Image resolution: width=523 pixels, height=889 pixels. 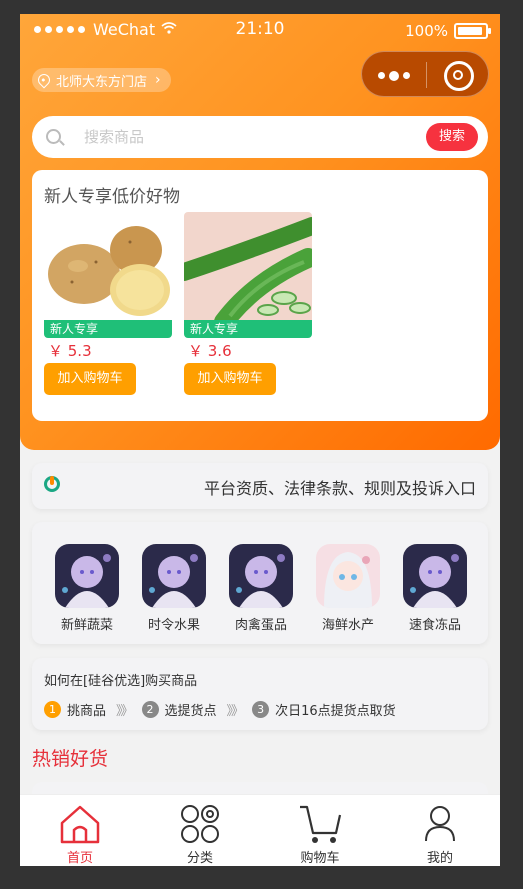 What do you see at coordinates (426, 31) in the screenshot?
I see `battery-percent: 100%` at bounding box center [426, 31].